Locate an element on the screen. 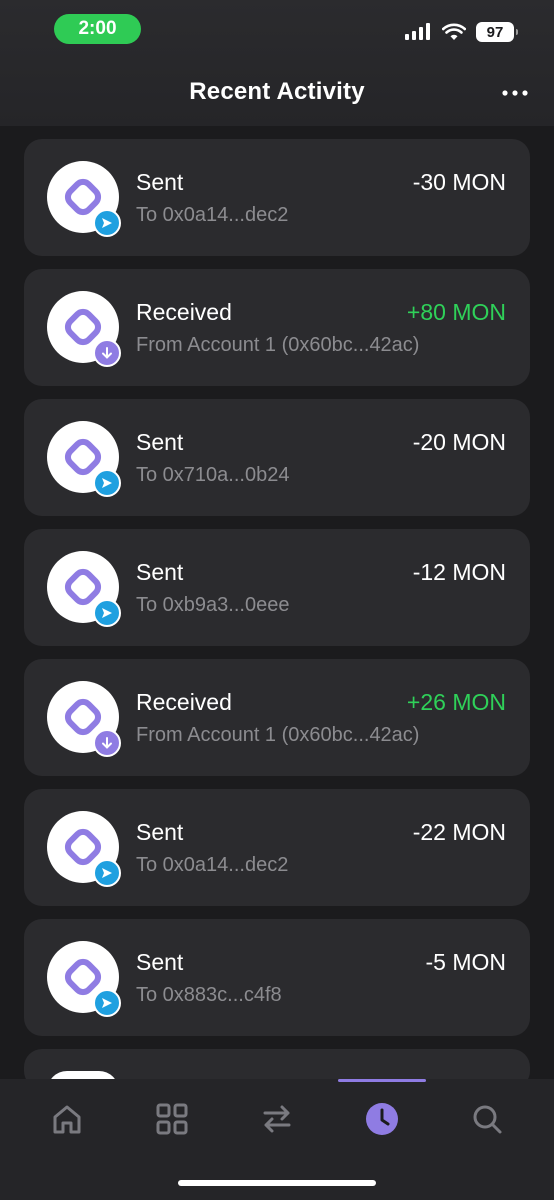  tab-swap is located at coordinates (277, 1119).